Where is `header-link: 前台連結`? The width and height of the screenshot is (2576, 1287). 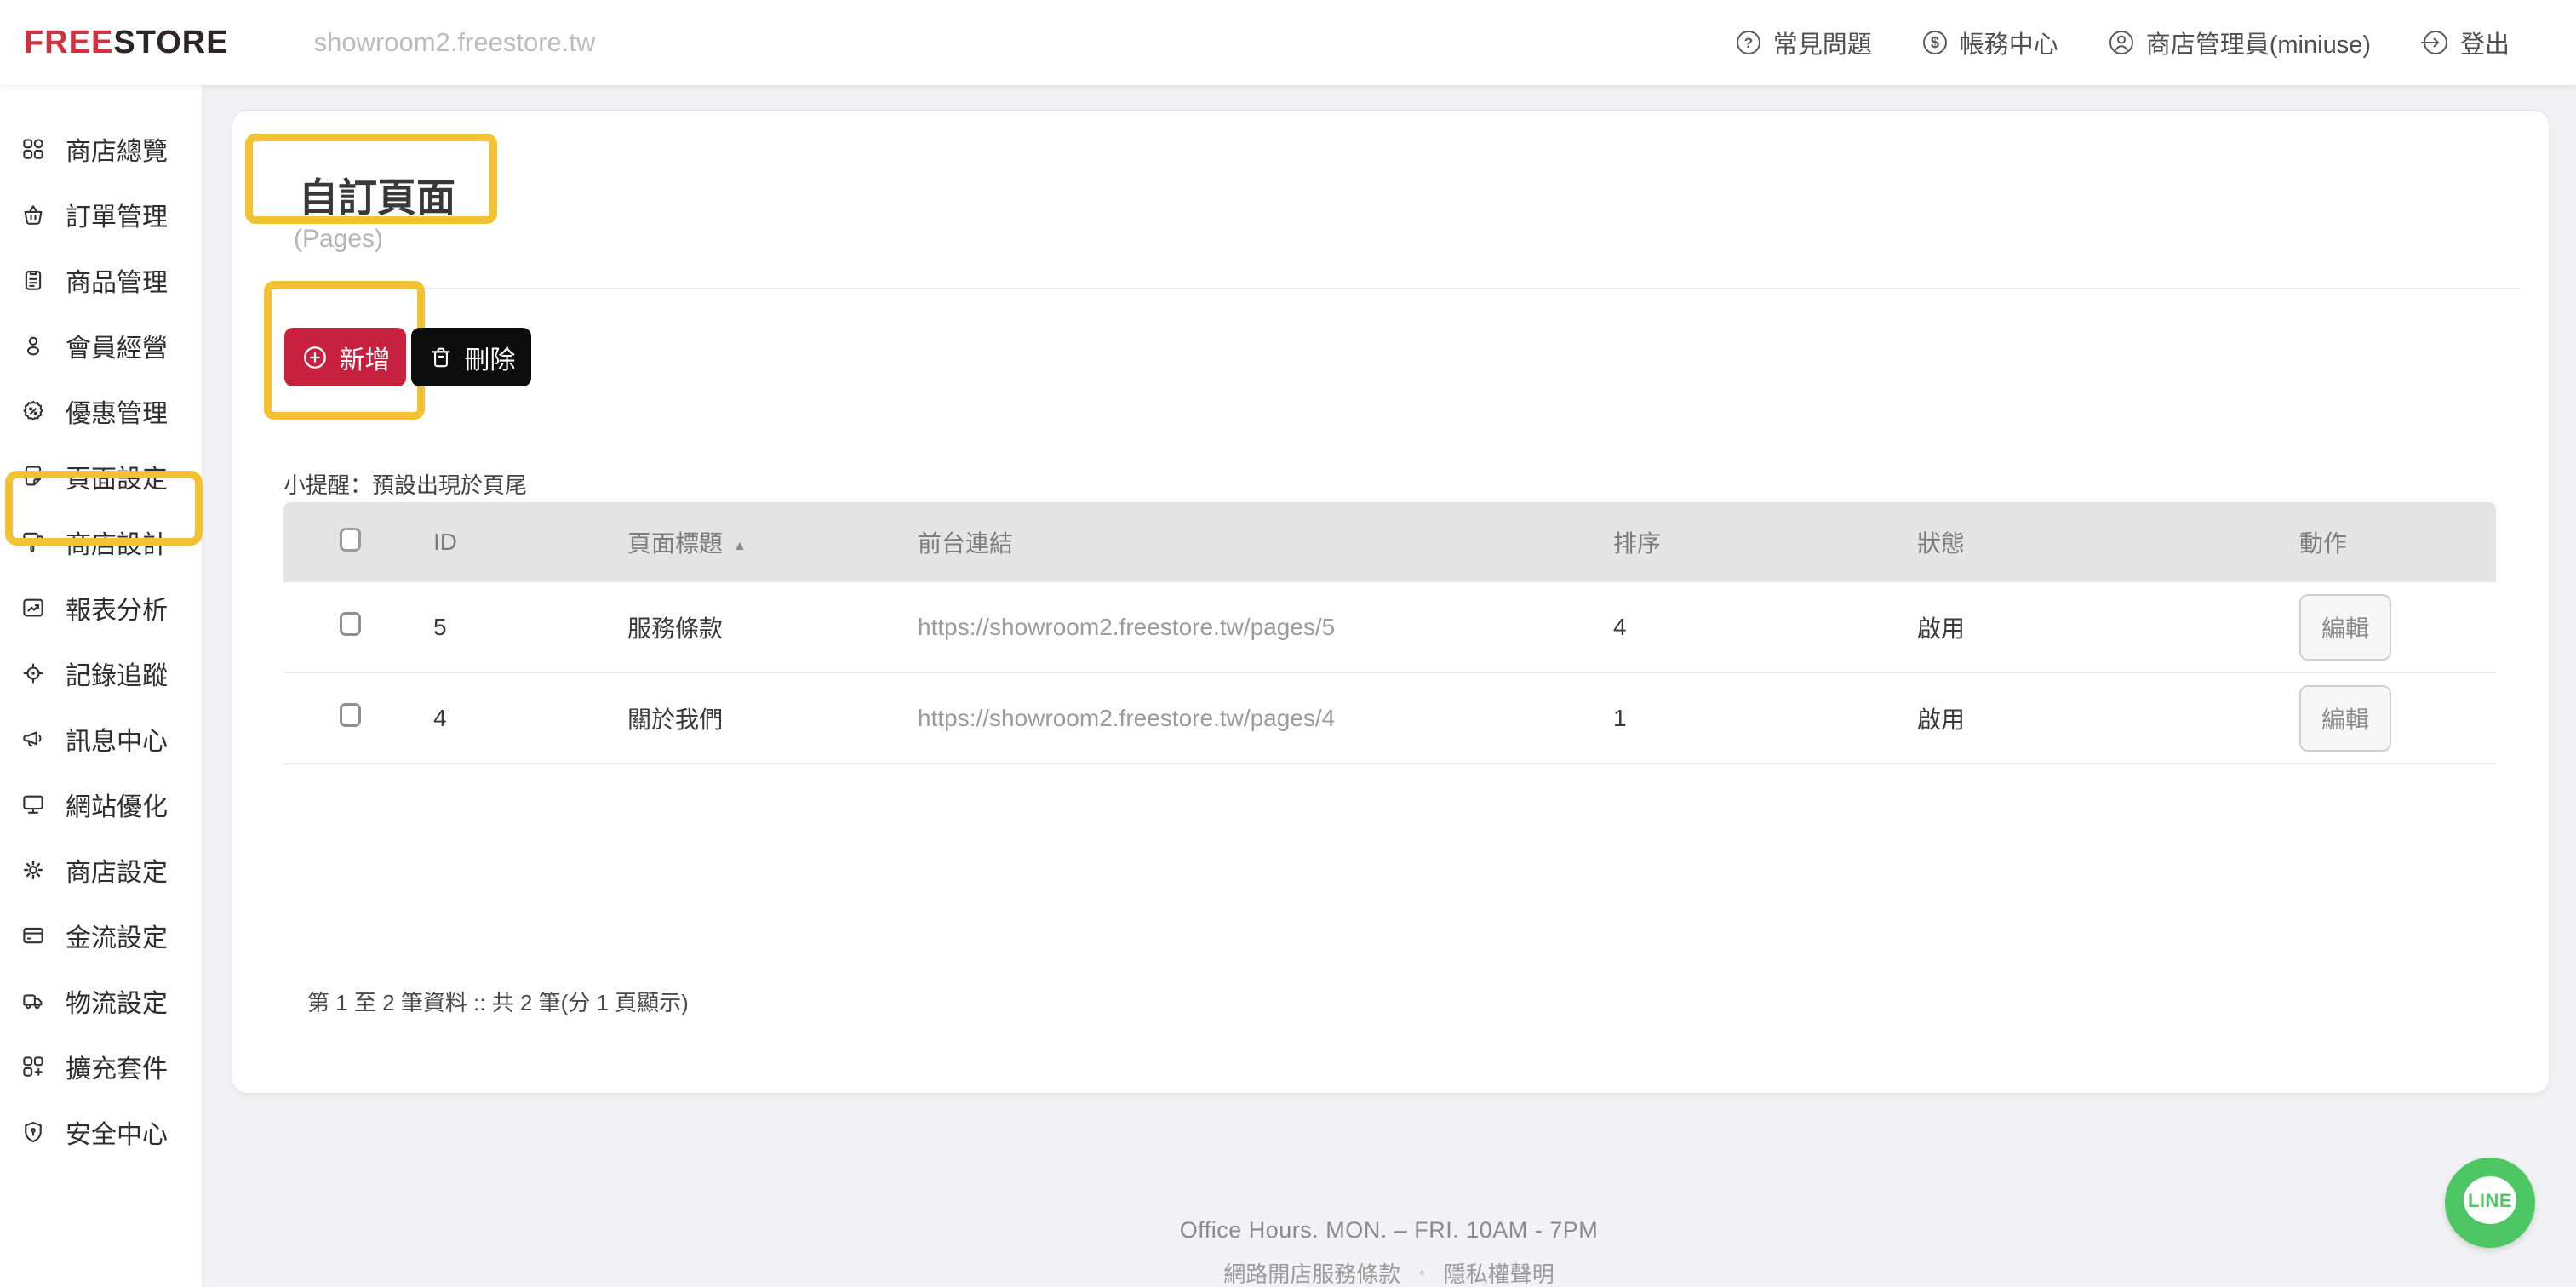
header-link: 前台連結 is located at coordinates (966, 543).